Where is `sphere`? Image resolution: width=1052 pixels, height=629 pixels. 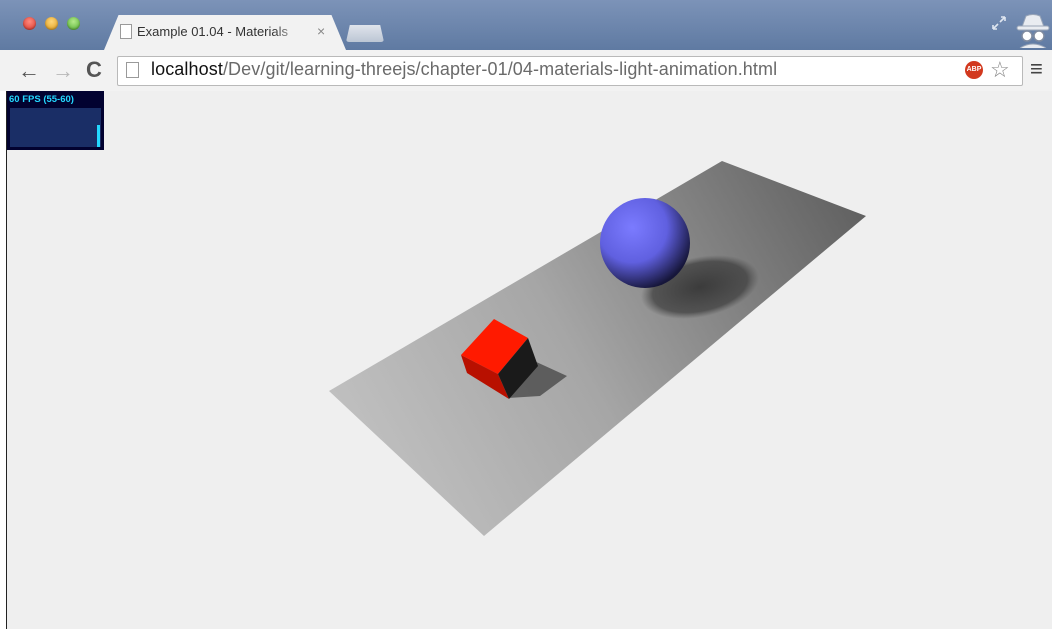 sphere is located at coordinates (645, 243).